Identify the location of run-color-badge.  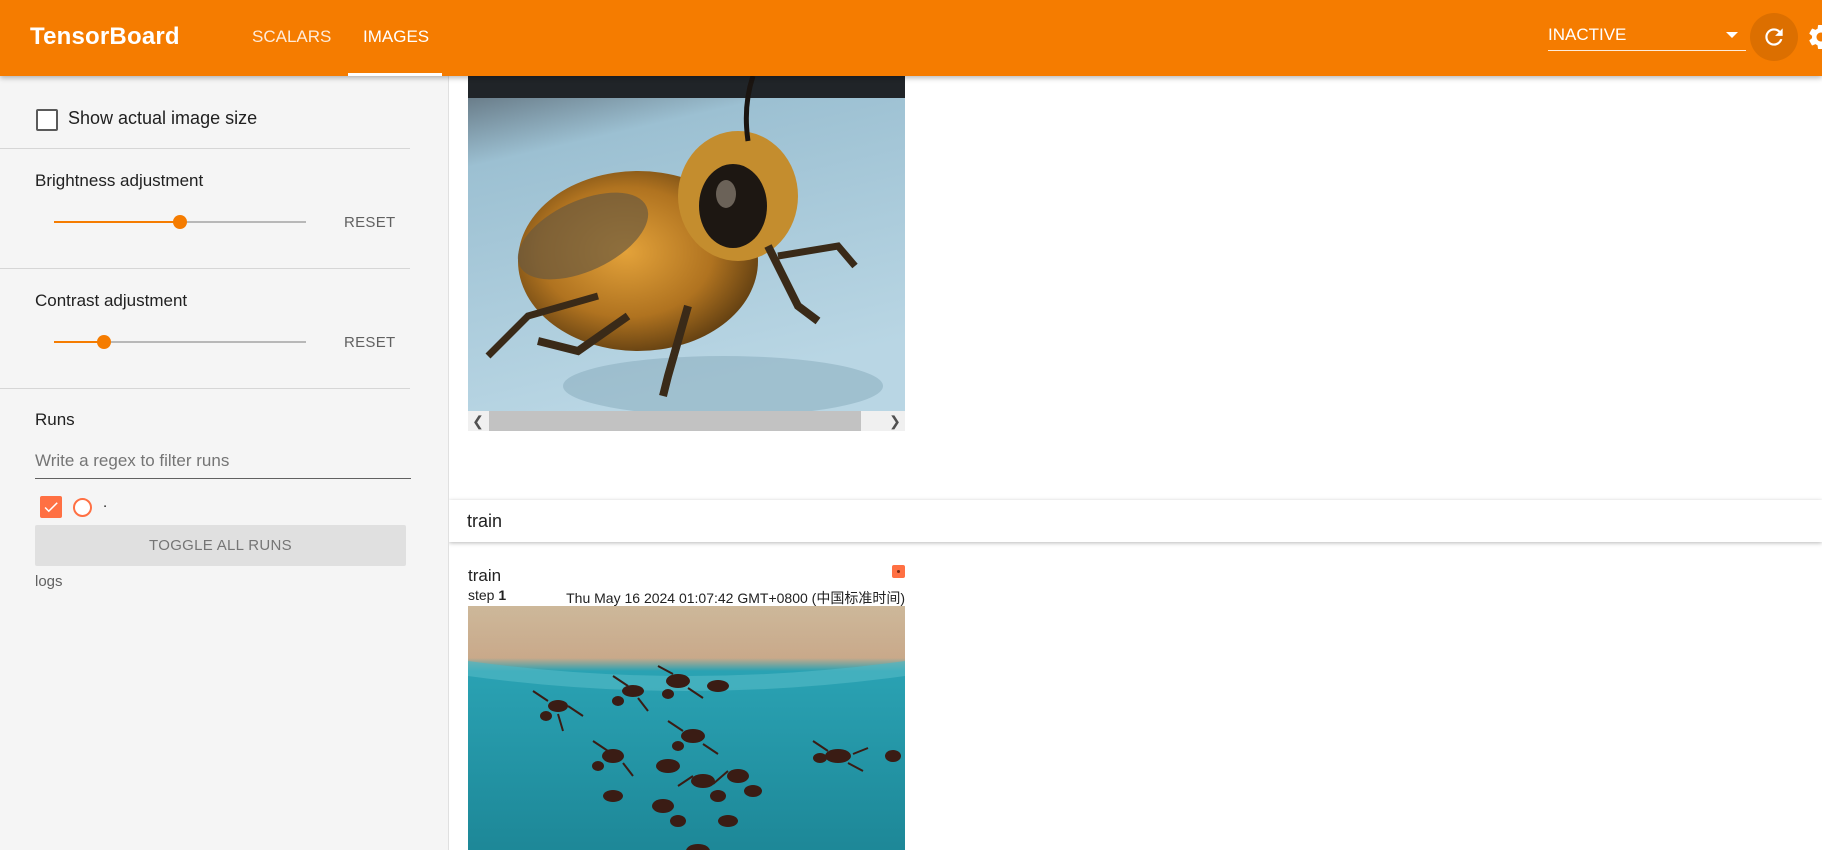
(898, 571).